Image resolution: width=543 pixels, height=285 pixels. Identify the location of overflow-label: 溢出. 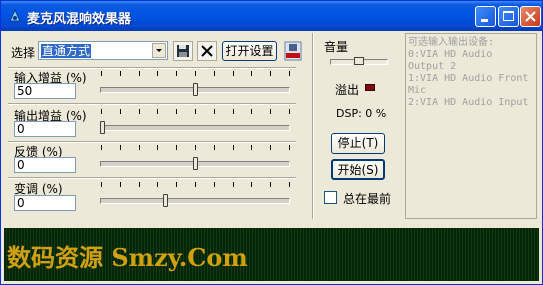
(347, 90).